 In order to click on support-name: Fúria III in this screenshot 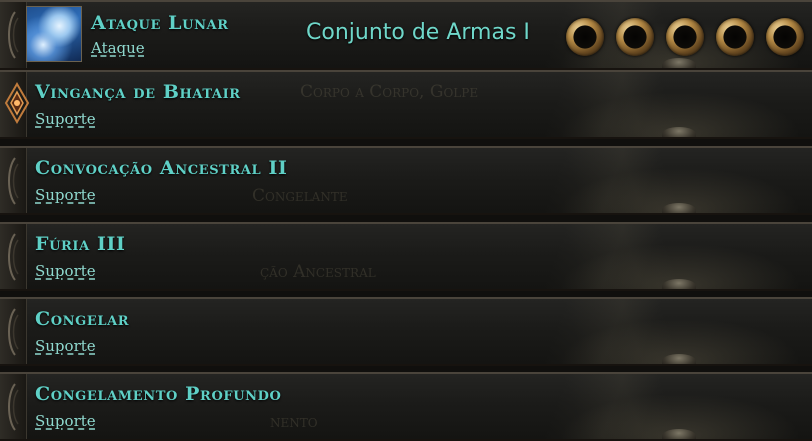, I will do `click(80, 244)`.